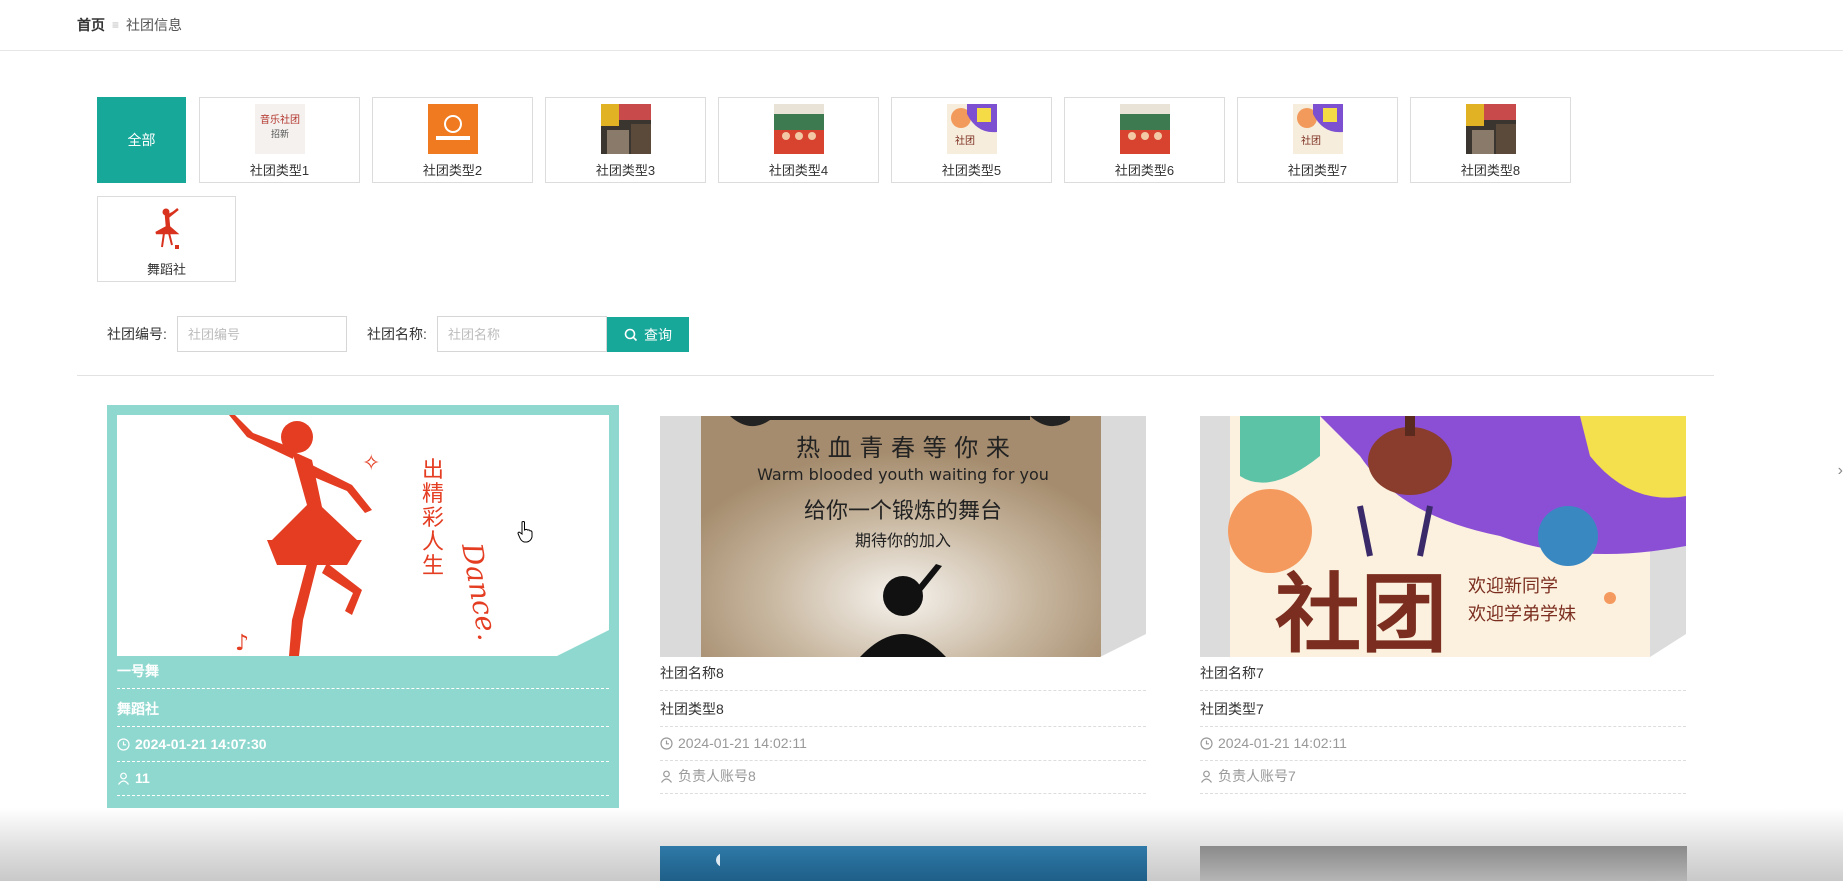 The width and height of the screenshot is (1843, 886). I want to click on club-owner-text: 负责人账号8, so click(717, 776).